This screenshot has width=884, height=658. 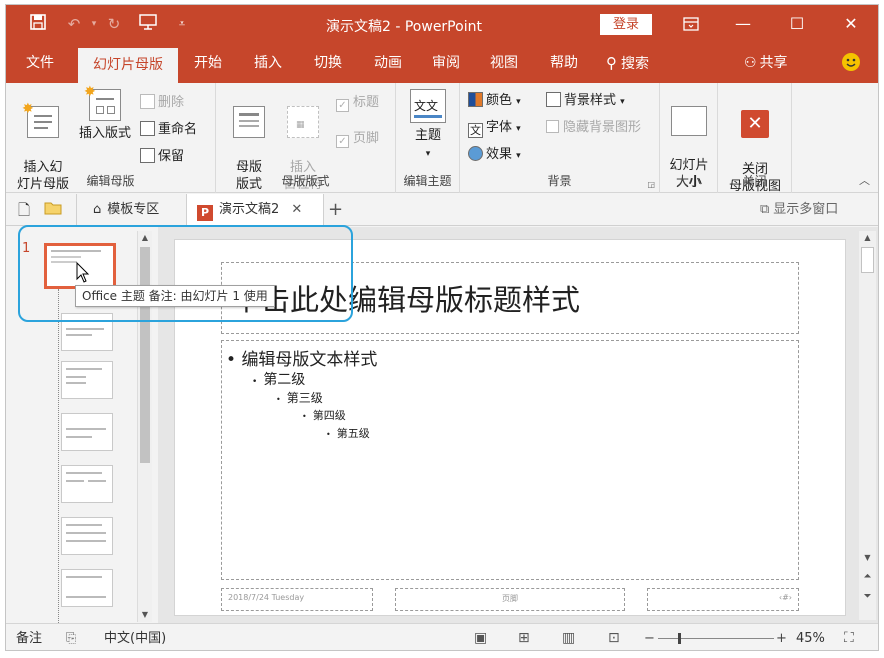 What do you see at coordinates (40, 63) in the screenshot?
I see `tab-file: 文件` at bounding box center [40, 63].